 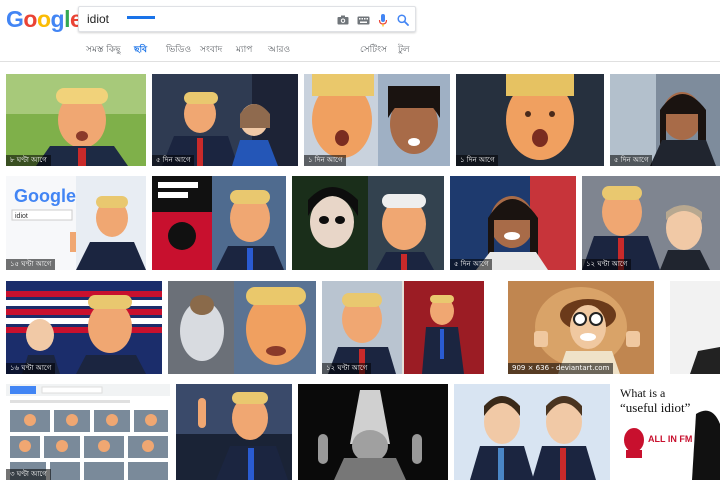 What do you see at coordinates (178, 49) in the screenshot?
I see `tab-videos: ভিডিও` at bounding box center [178, 49].